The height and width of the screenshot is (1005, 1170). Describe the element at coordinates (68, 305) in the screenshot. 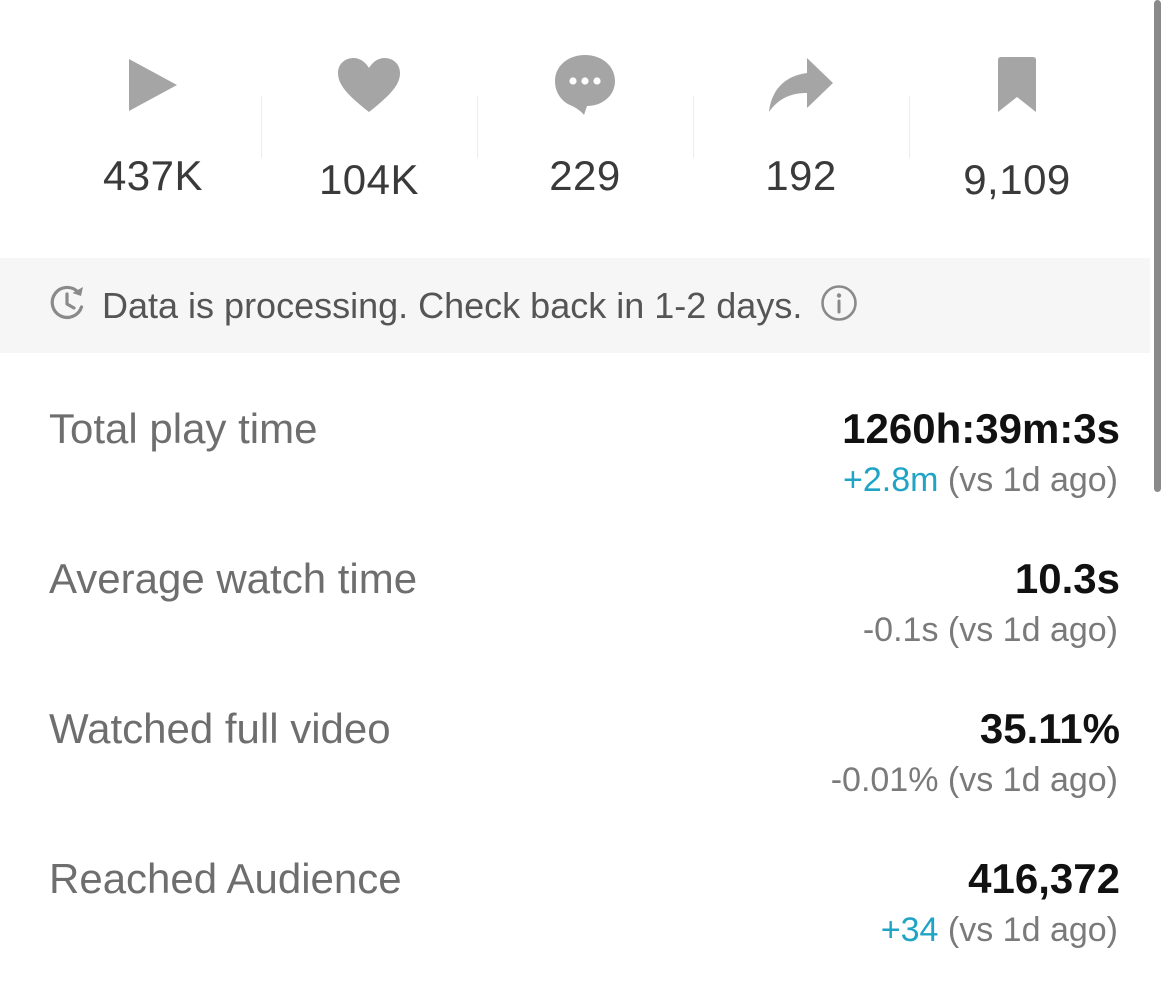

I see `clock-refresh-icon` at that location.